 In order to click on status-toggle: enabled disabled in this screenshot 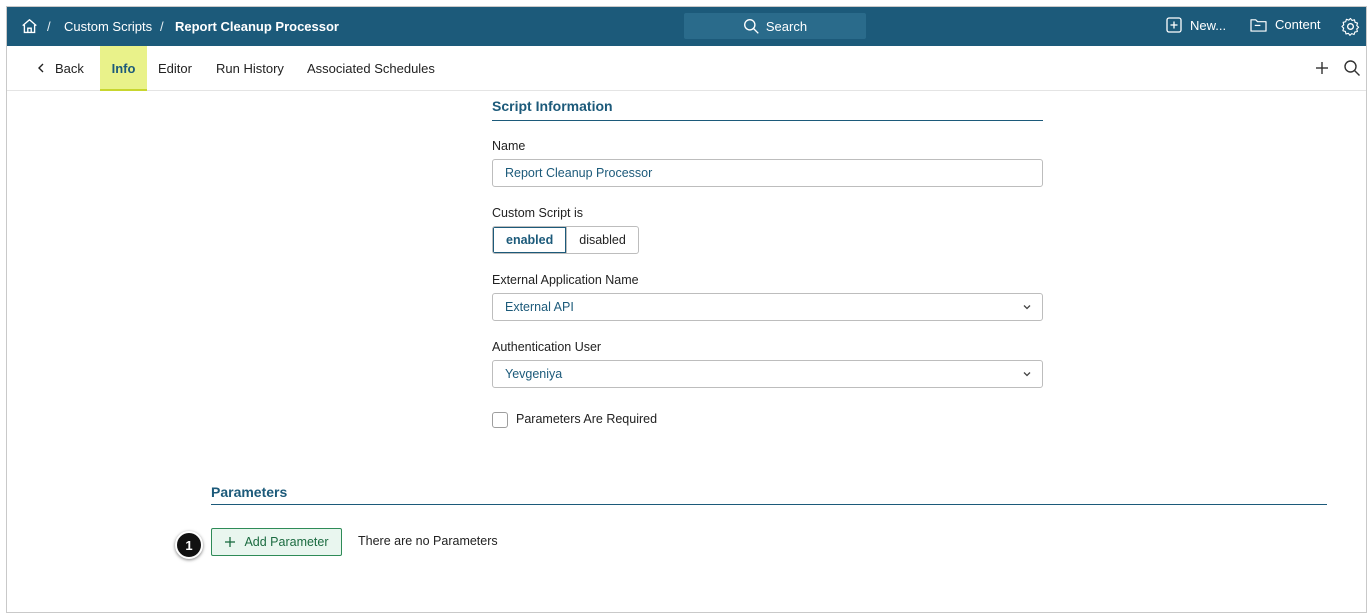, I will do `click(565, 240)`.